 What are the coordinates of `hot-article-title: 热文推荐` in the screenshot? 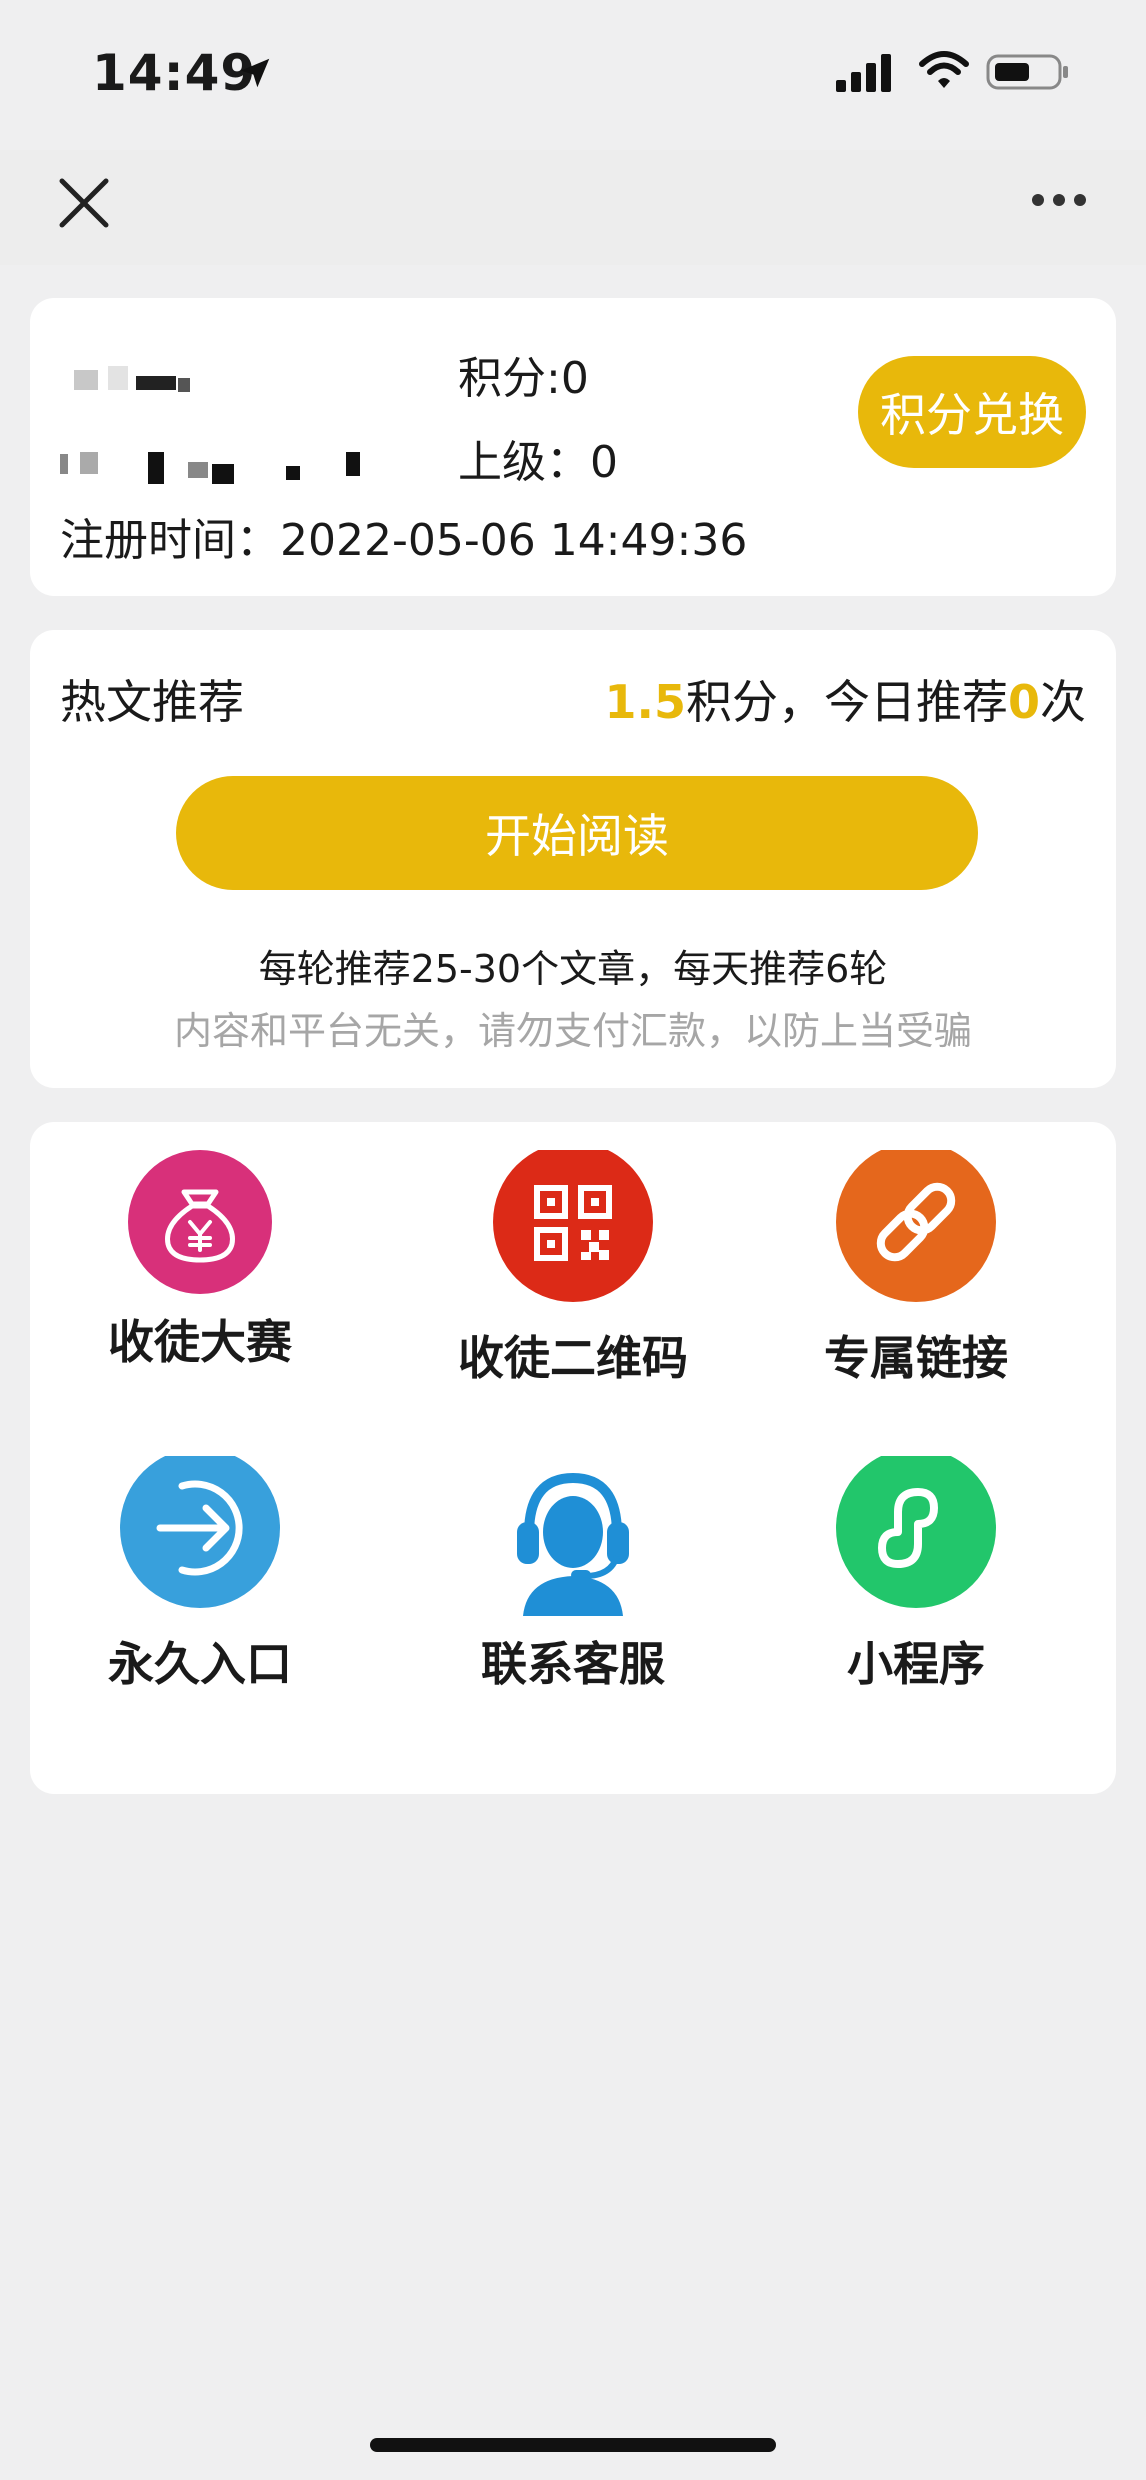 It's located at (152, 702).